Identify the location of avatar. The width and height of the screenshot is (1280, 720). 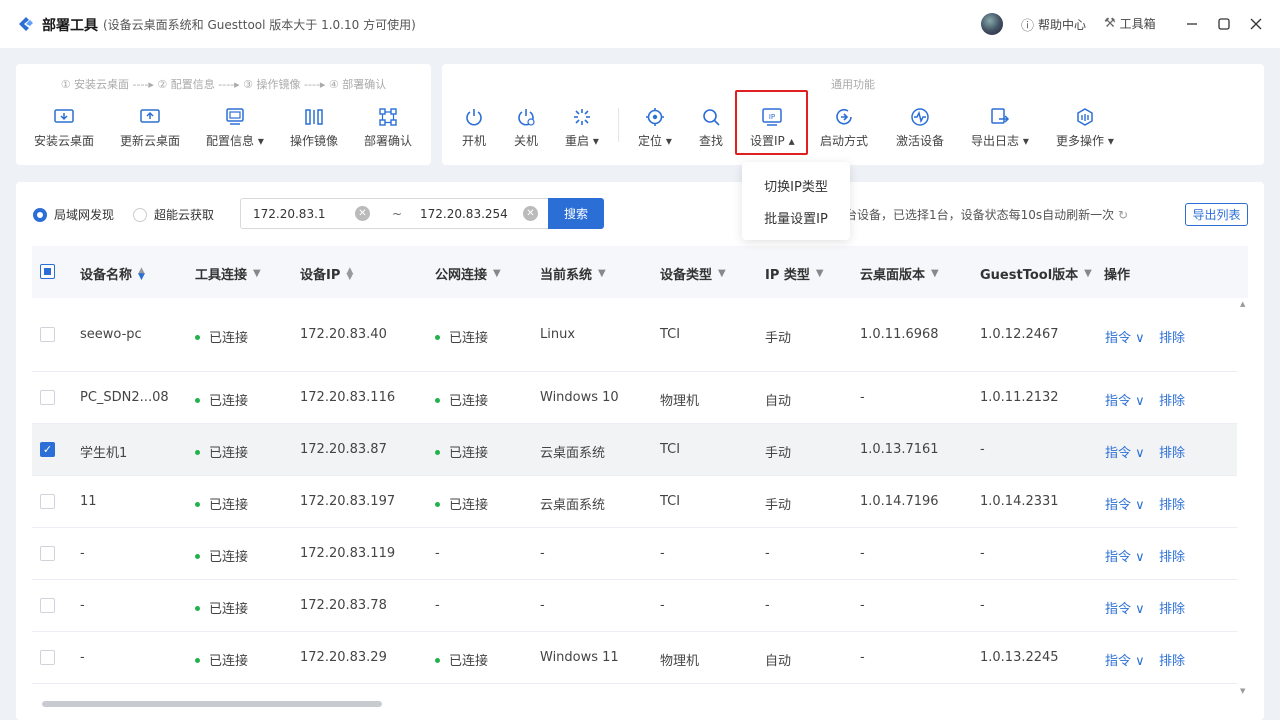
(992, 24).